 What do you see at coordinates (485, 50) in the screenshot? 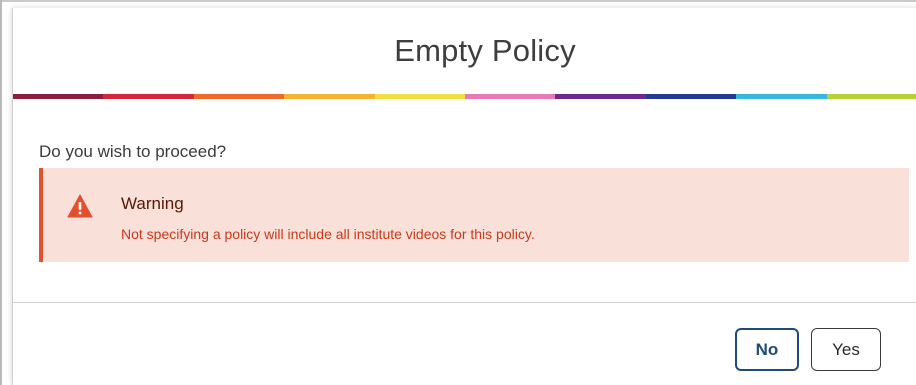
I see `dialog-title: Empty Policy` at bounding box center [485, 50].